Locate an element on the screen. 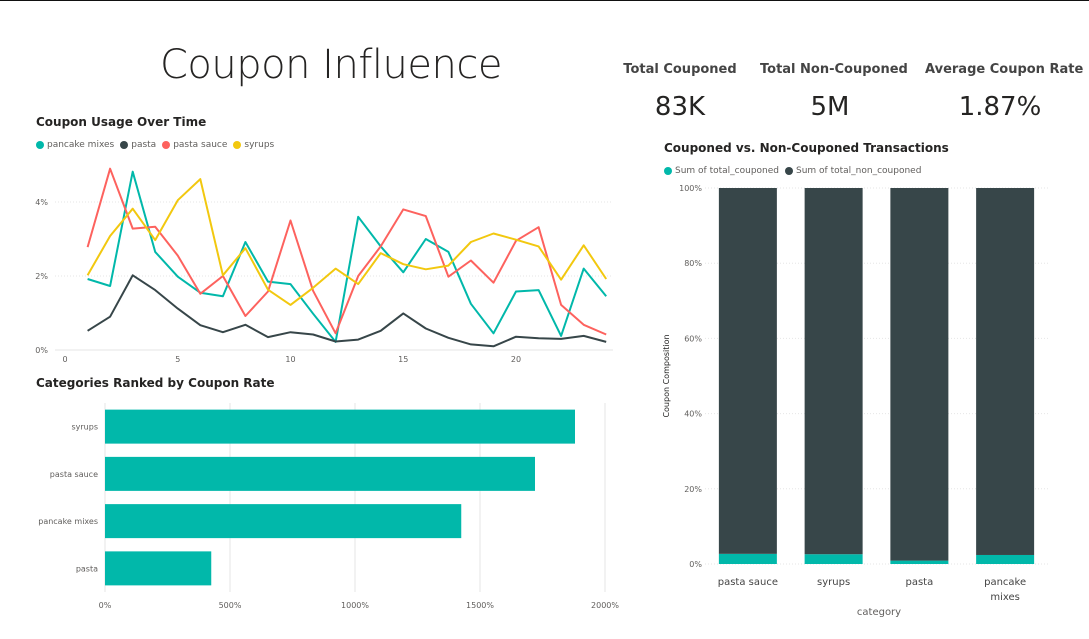 Image resolution: width=1089 pixels, height=639 pixels. comp-category-label: pasta sauce is located at coordinates (748, 582).